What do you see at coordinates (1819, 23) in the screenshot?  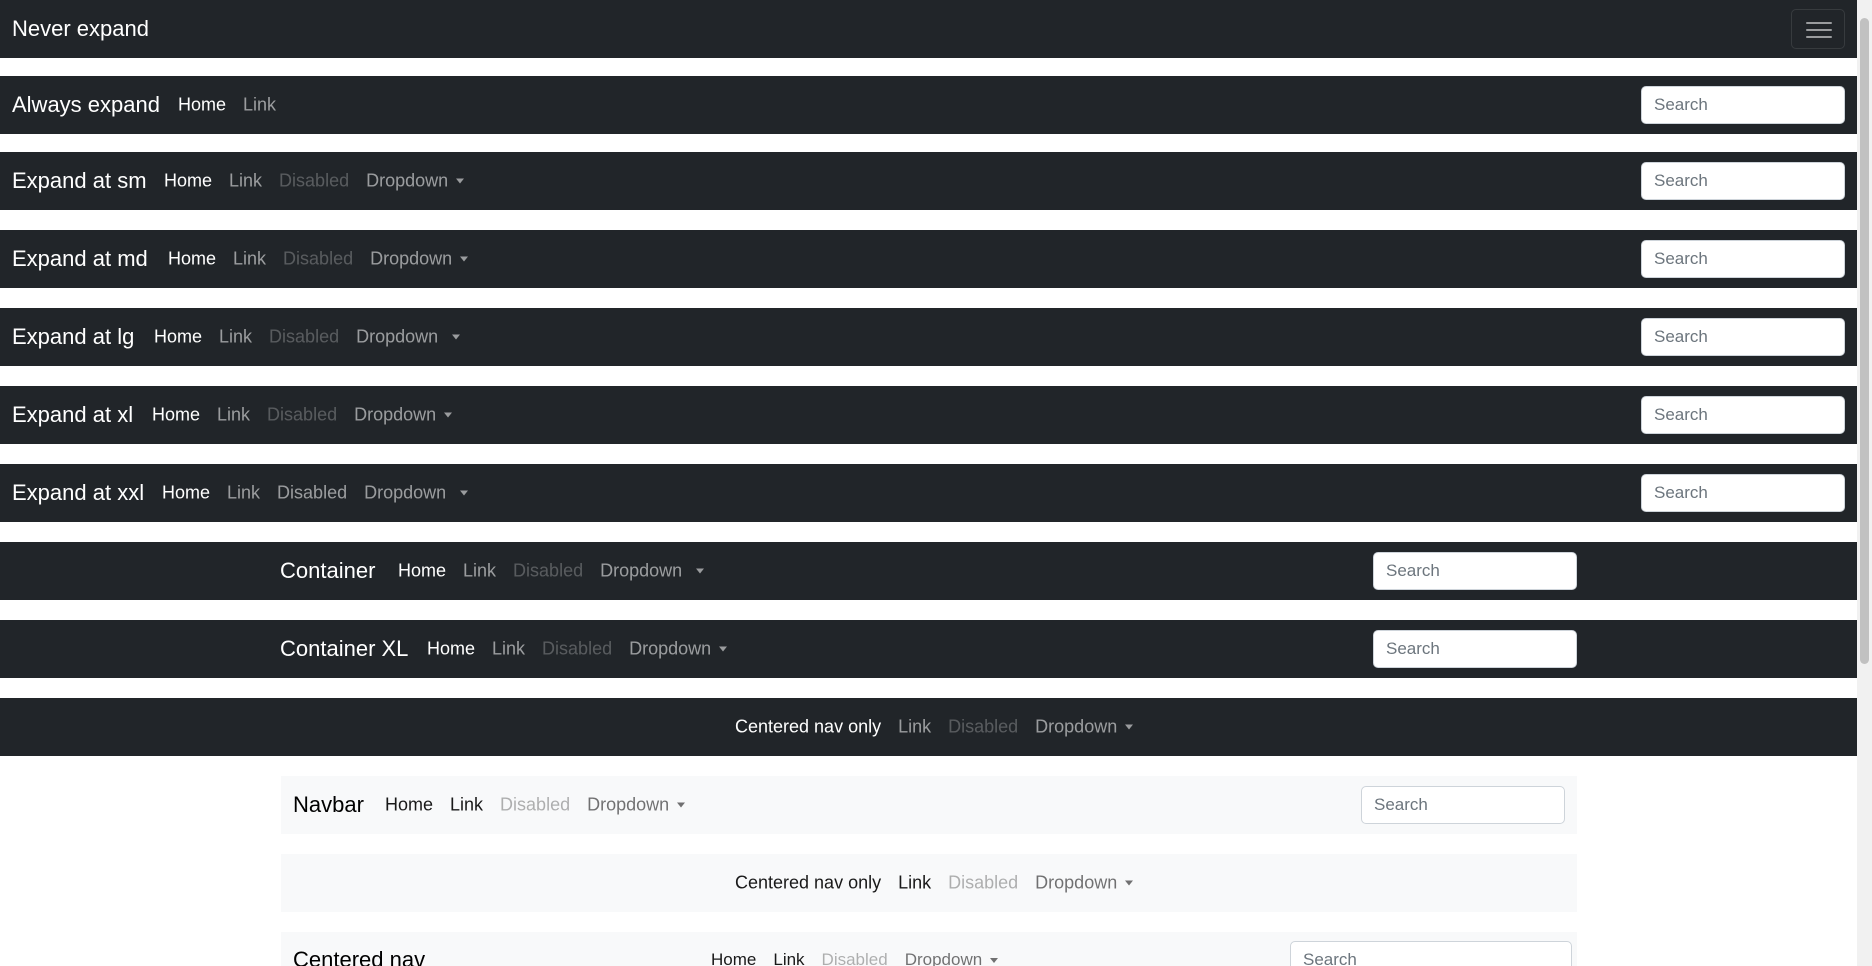 I see `hamburger-icon` at bounding box center [1819, 23].